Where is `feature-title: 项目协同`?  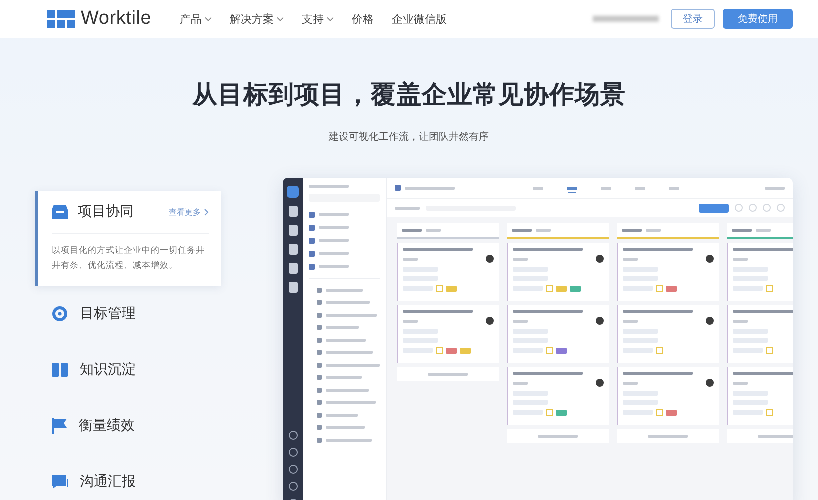
feature-title: 项目协同 is located at coordinates (106, 212).